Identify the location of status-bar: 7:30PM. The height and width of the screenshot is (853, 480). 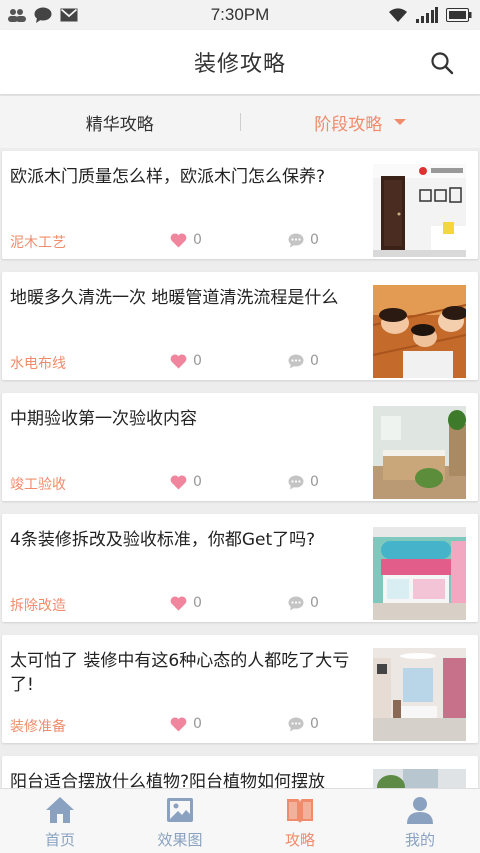
(240, 15).